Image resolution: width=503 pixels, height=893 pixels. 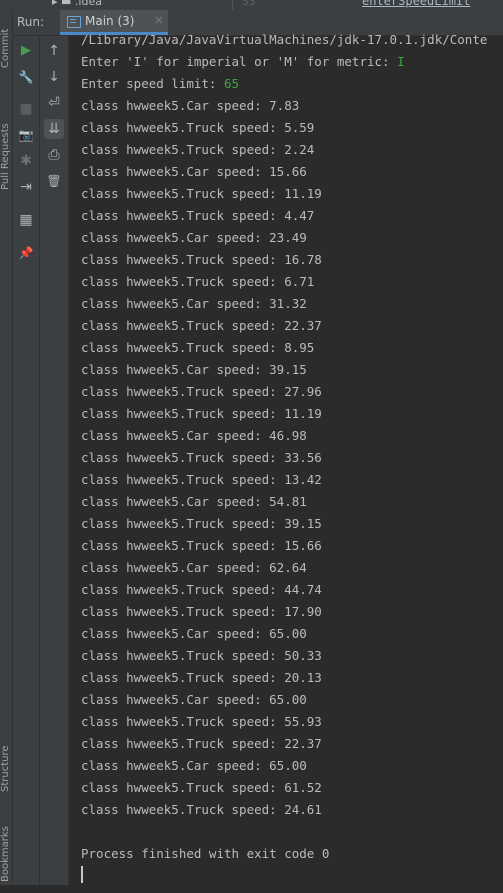 I want to click on print-icon: ⎙, so click(x=54, y=155).